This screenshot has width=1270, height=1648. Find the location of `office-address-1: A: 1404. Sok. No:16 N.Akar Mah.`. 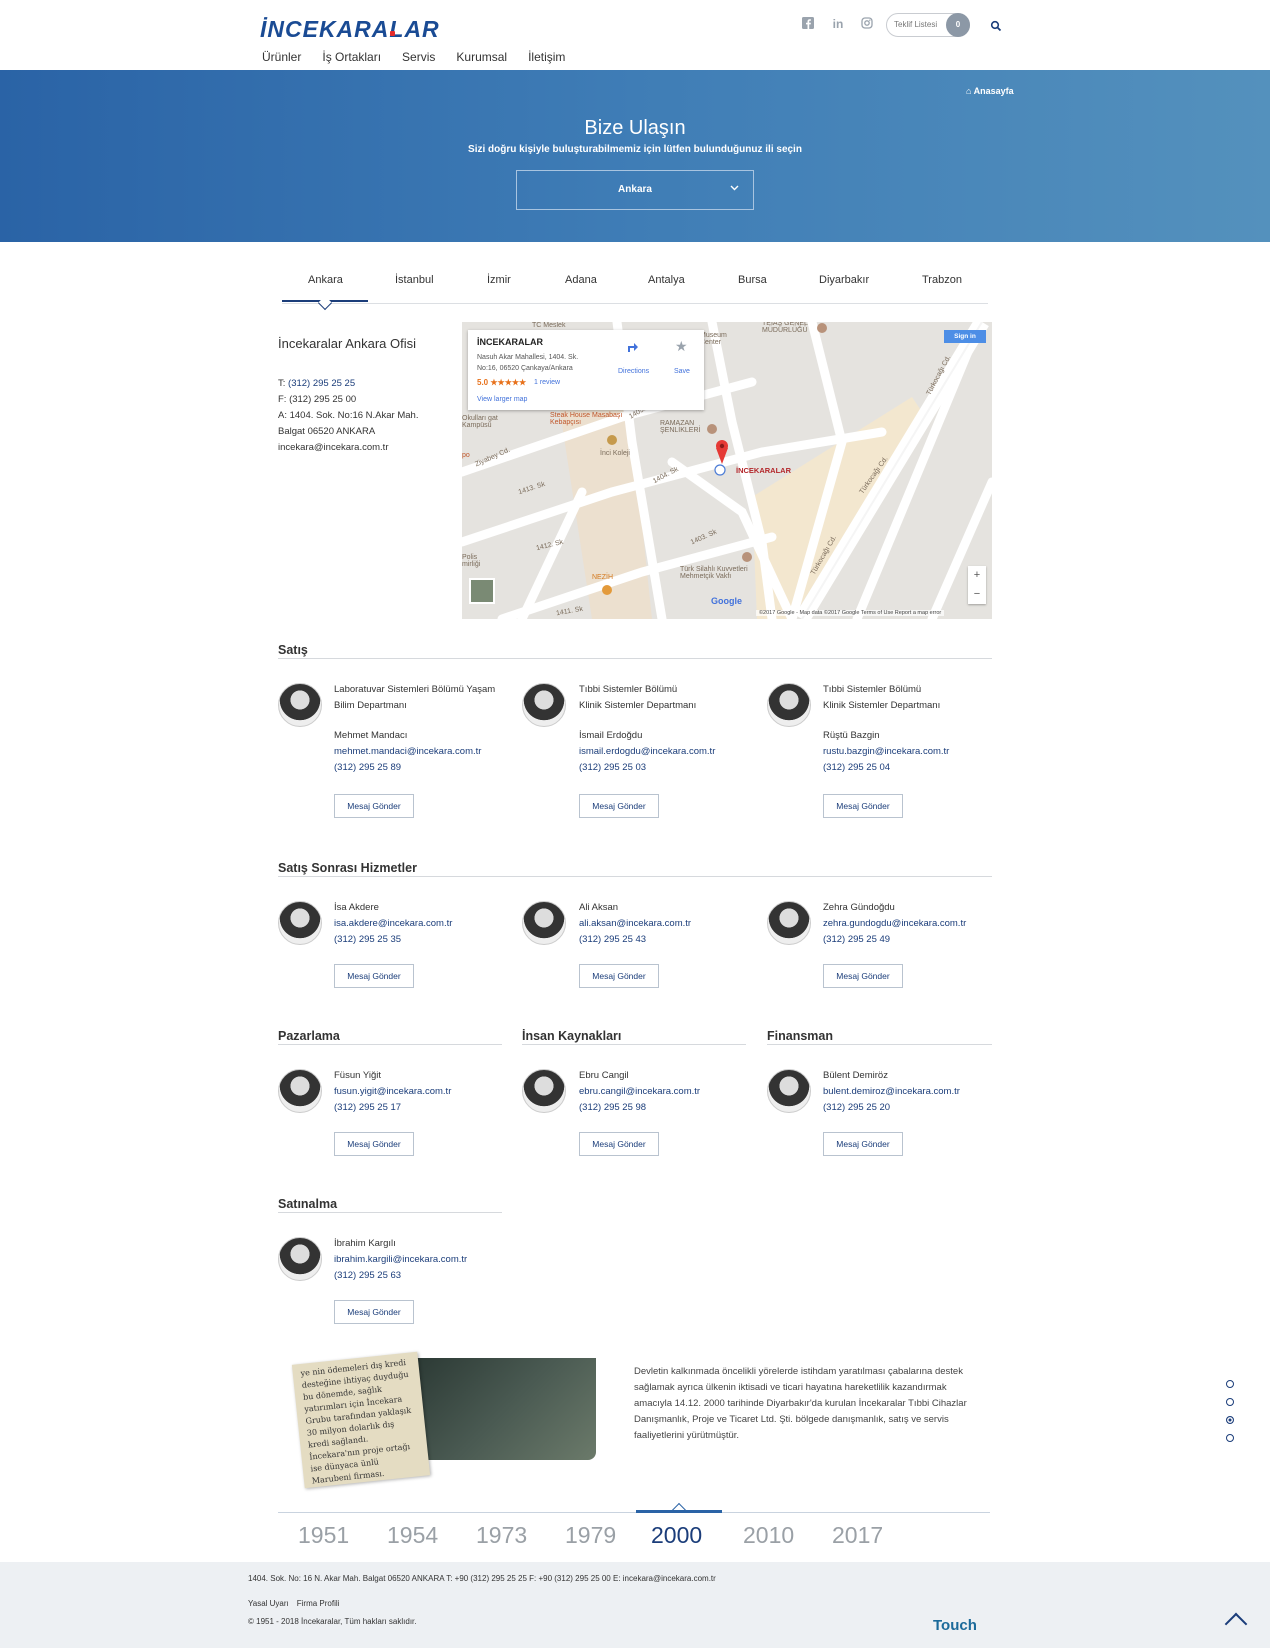

office-address-1: A: 1404. Sok. No:16 N.Akar Mah. is located at coordinates (348, 415).